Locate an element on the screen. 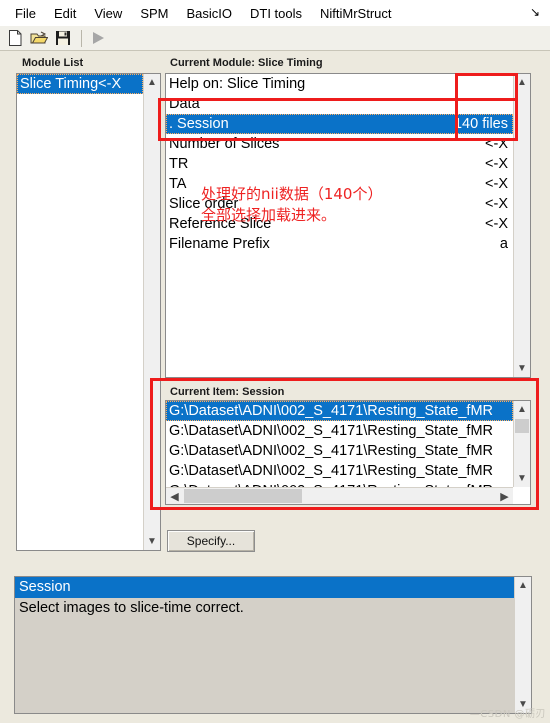  help-panel-scrollbar: ▲ ▼ is located at coordinates (522, 645).